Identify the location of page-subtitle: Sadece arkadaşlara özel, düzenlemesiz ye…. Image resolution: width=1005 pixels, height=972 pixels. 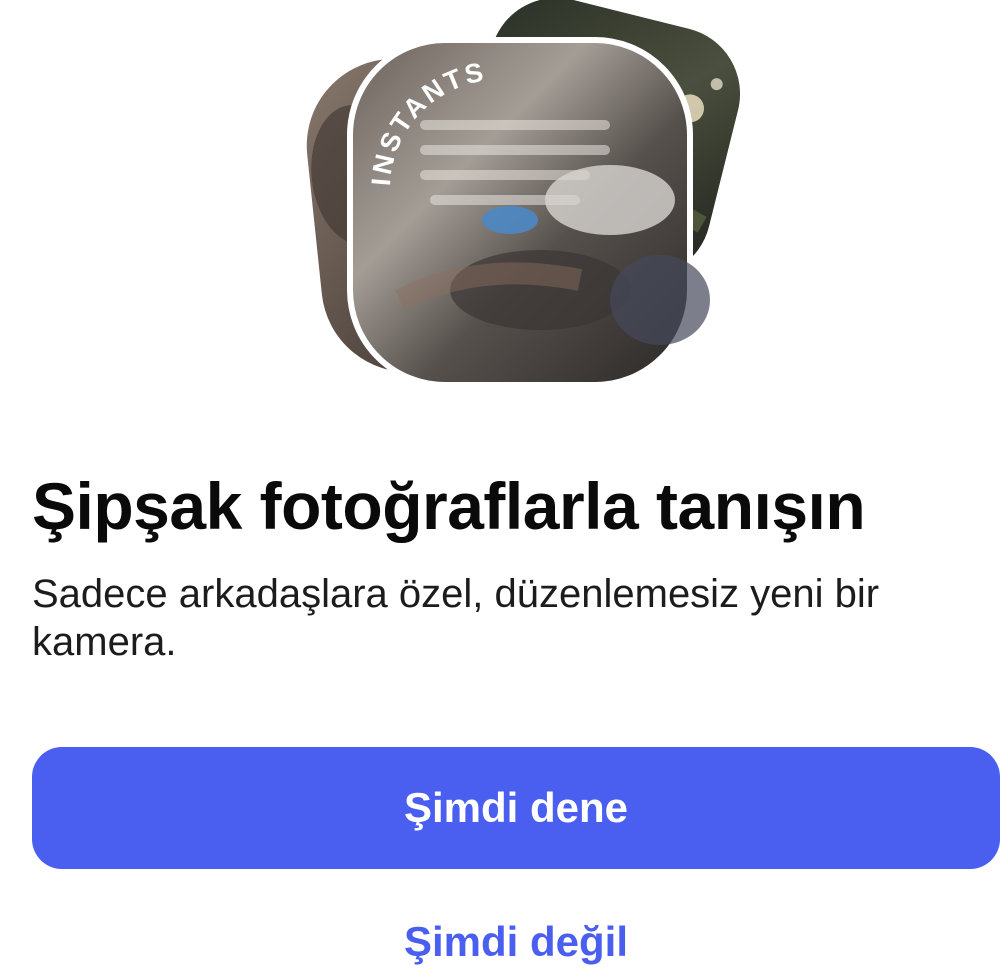
(456, 618).